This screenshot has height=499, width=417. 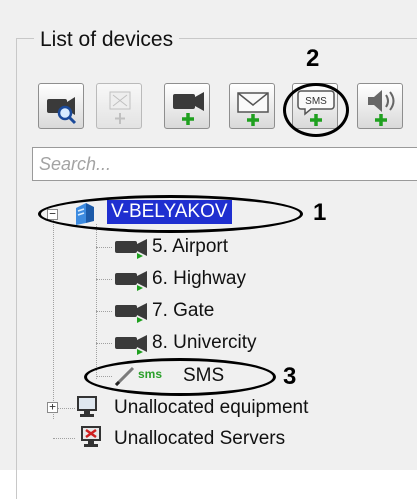 I want to click on callout-number-1: 1, so click(x=320, y=212).